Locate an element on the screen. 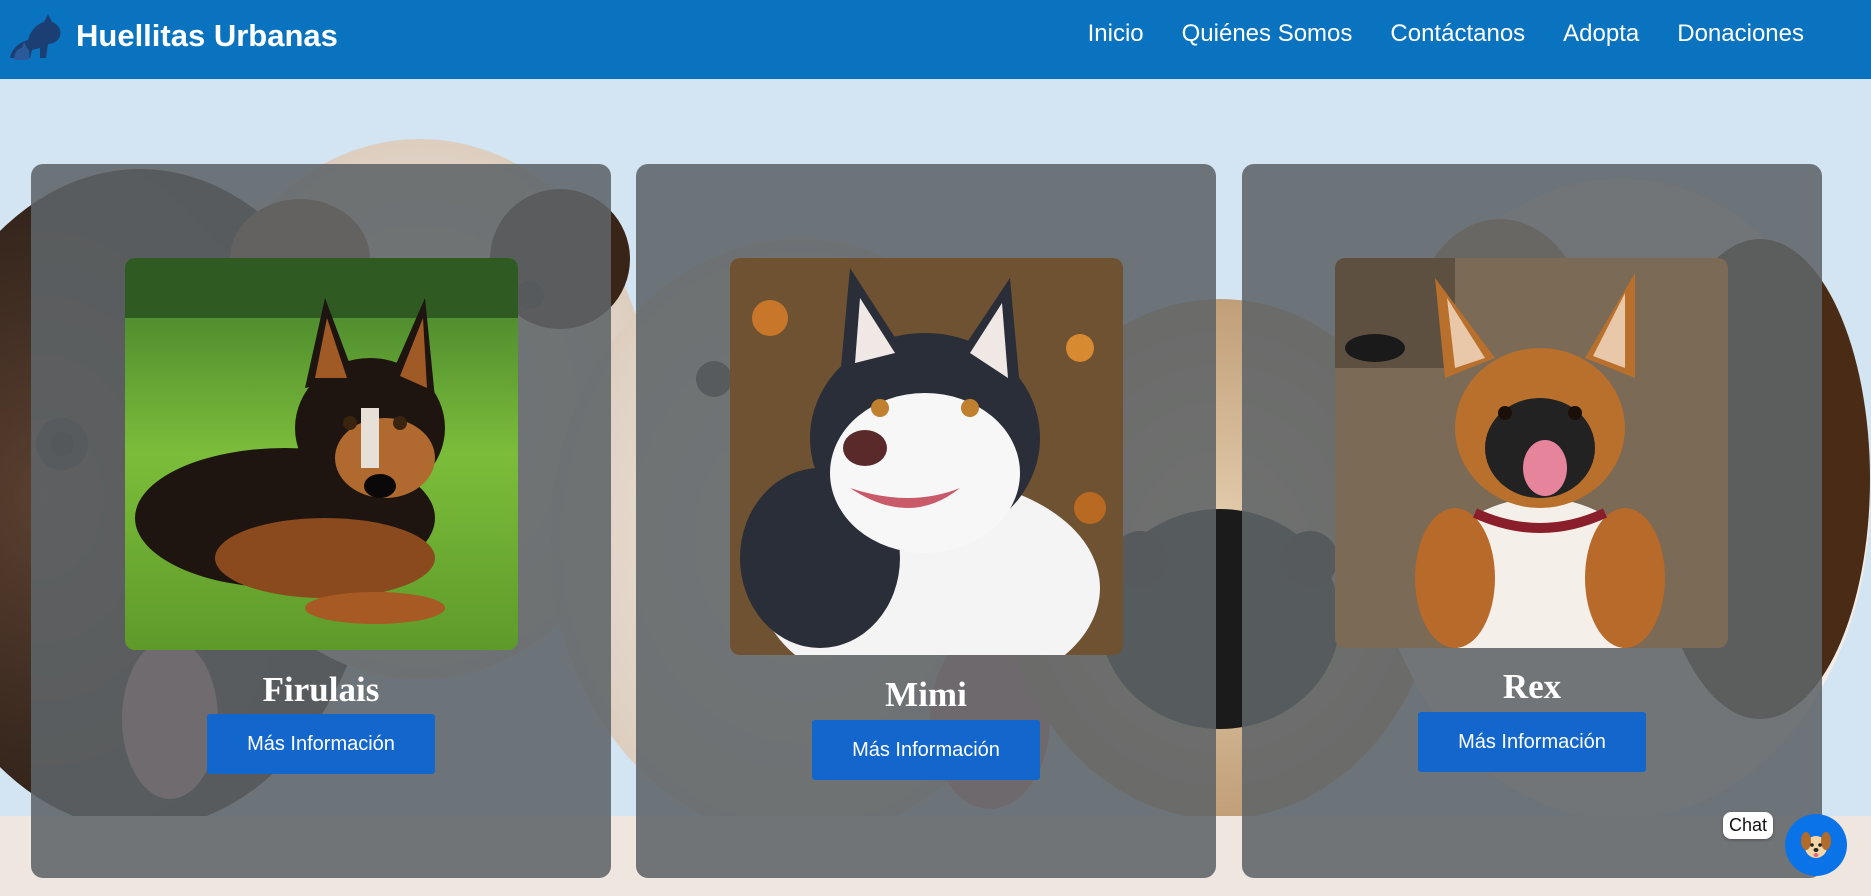  nav-link-adopta: Adopta is located at coordinates (1601, 34).